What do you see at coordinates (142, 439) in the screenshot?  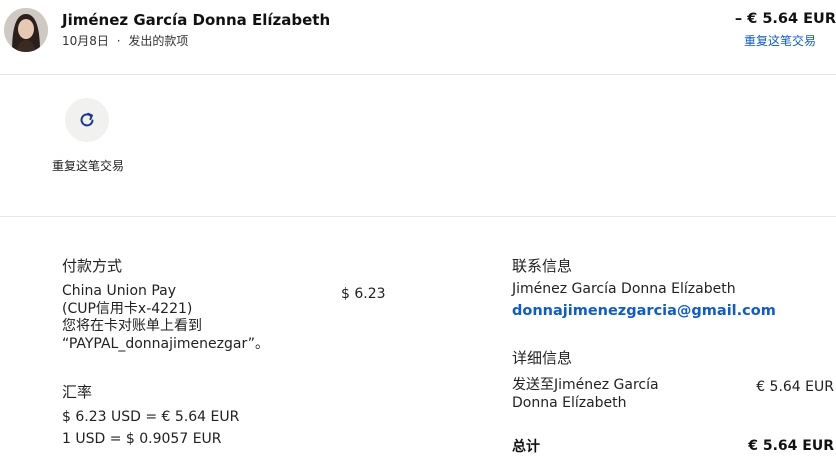 I see `exchange-rate-line: 1 USD = $ 0.9057 EUR` at bounding box center [142, 439].